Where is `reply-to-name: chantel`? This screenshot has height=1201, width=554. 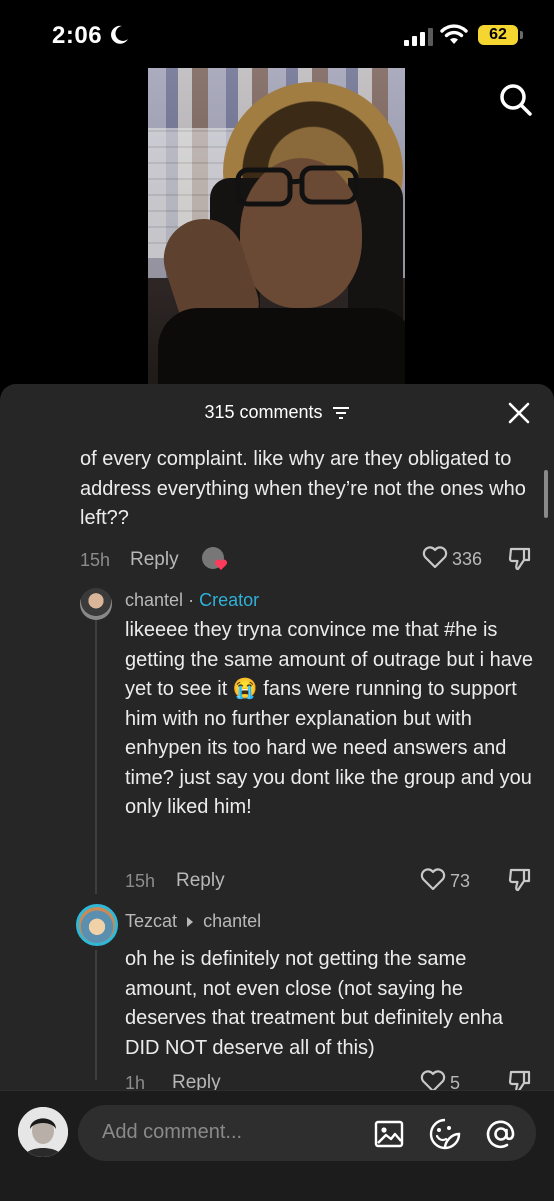
reply-to-name: chantel is located at coordinates (232, 921).